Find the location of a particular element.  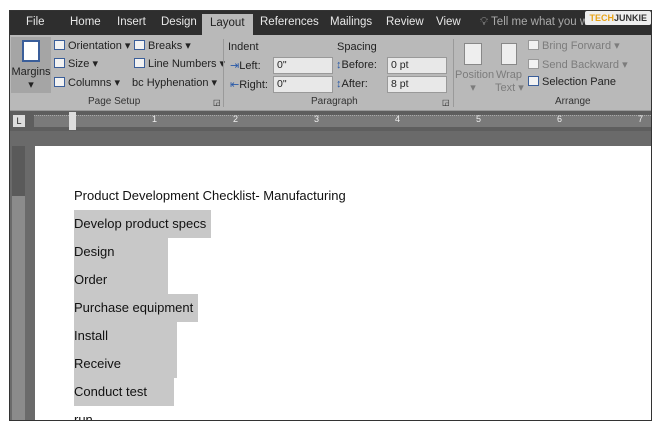

indent-label: Indent is located at coordinates (243, 47).